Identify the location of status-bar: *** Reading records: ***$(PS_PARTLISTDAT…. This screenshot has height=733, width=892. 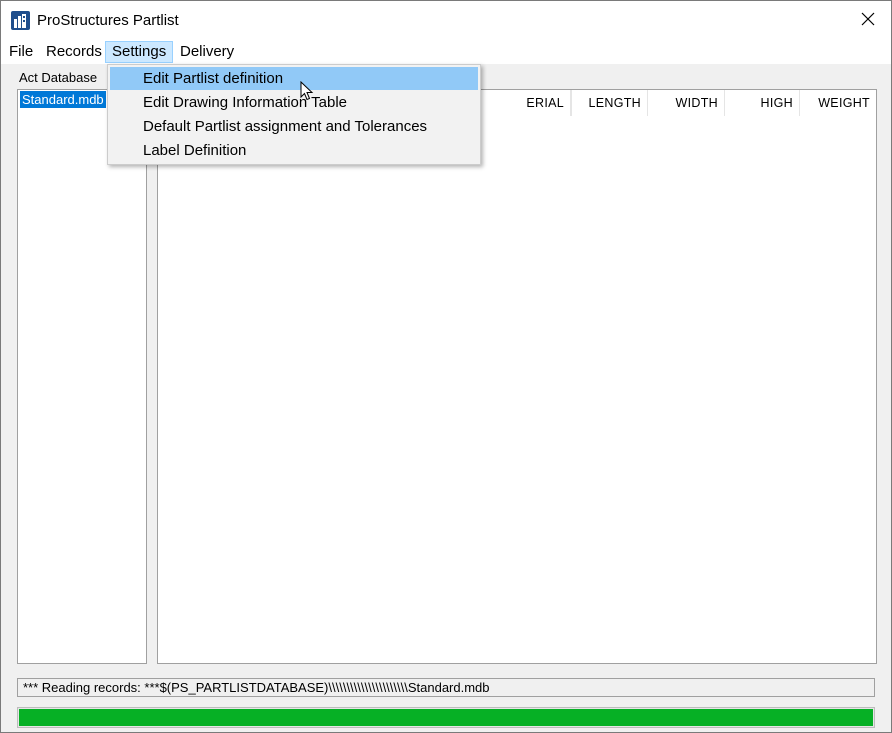
(446, 687).